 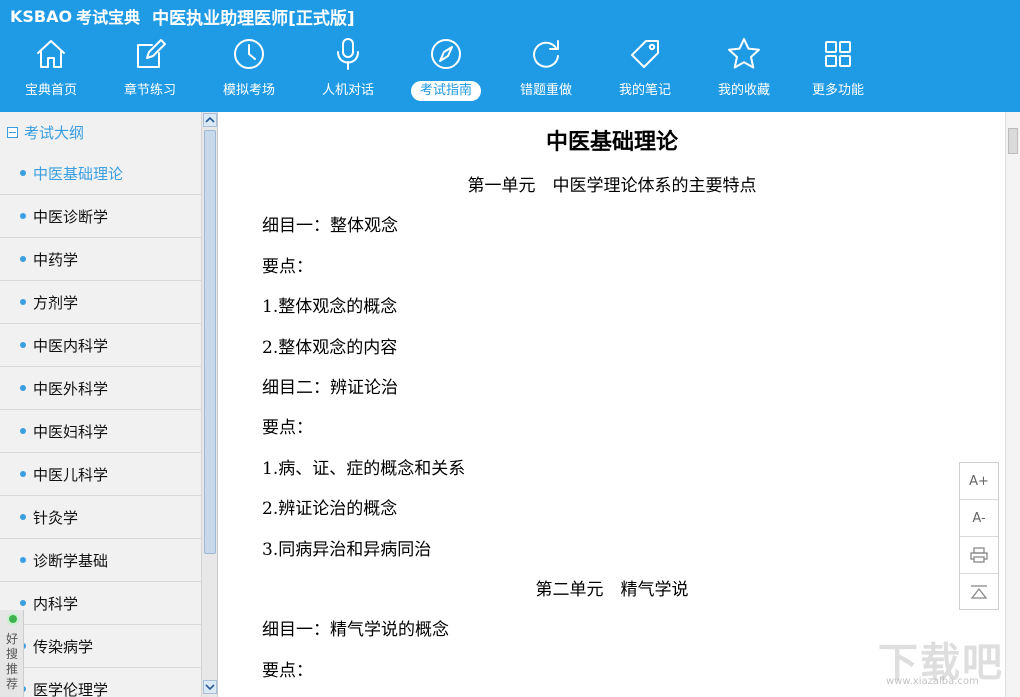 I want to click on nav-item-clock: 模拟考场, so click(x=249, y=70).